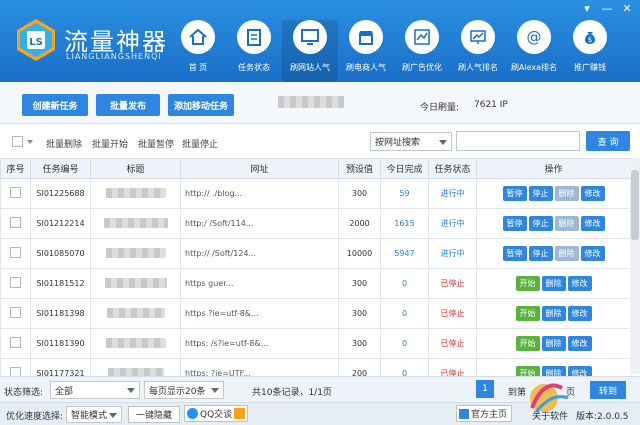  What do you see at coordinates (422, 51) in the screenshot?
I see `nav-item-ad-optimization: 刷广告优化` at bounding box center [422, 51].